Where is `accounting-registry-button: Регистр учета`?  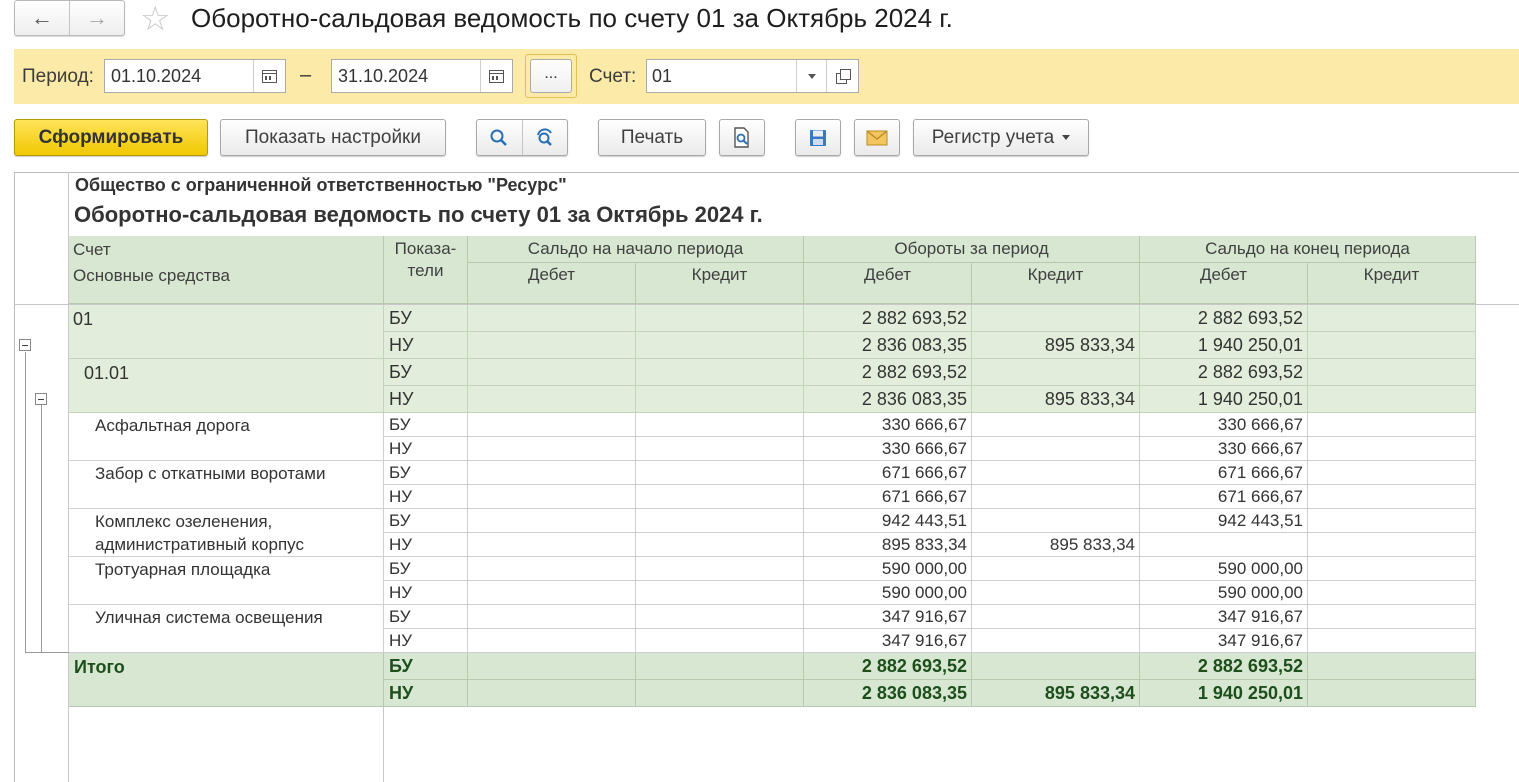
accounting-registry-button: Регистр учета is located at coordinates (1001, 137).